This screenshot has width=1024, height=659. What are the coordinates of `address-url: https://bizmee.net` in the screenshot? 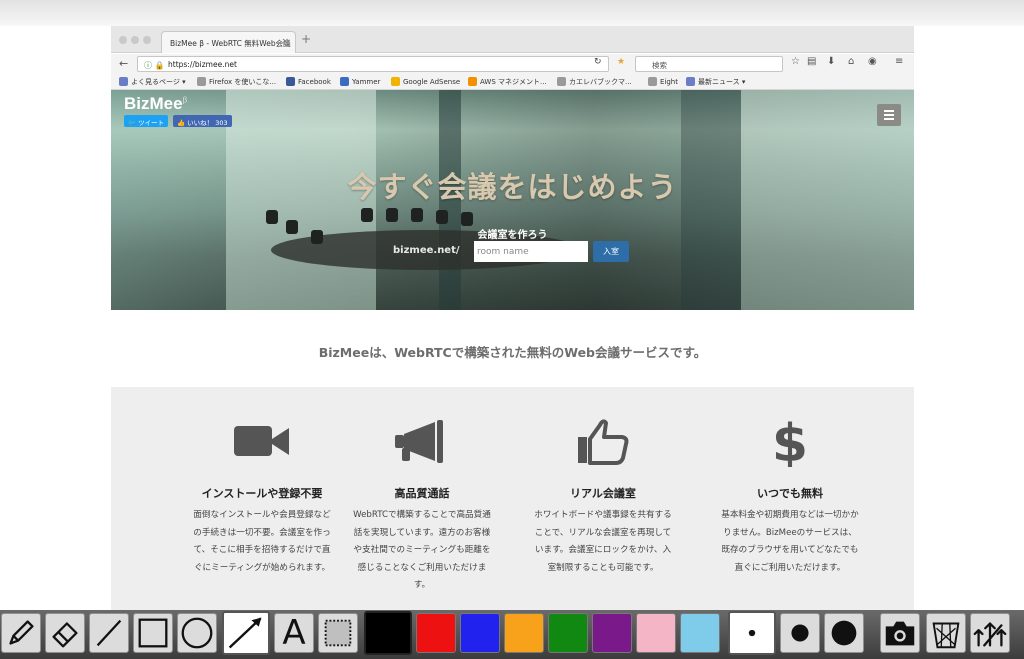 It's located at (202, 64).